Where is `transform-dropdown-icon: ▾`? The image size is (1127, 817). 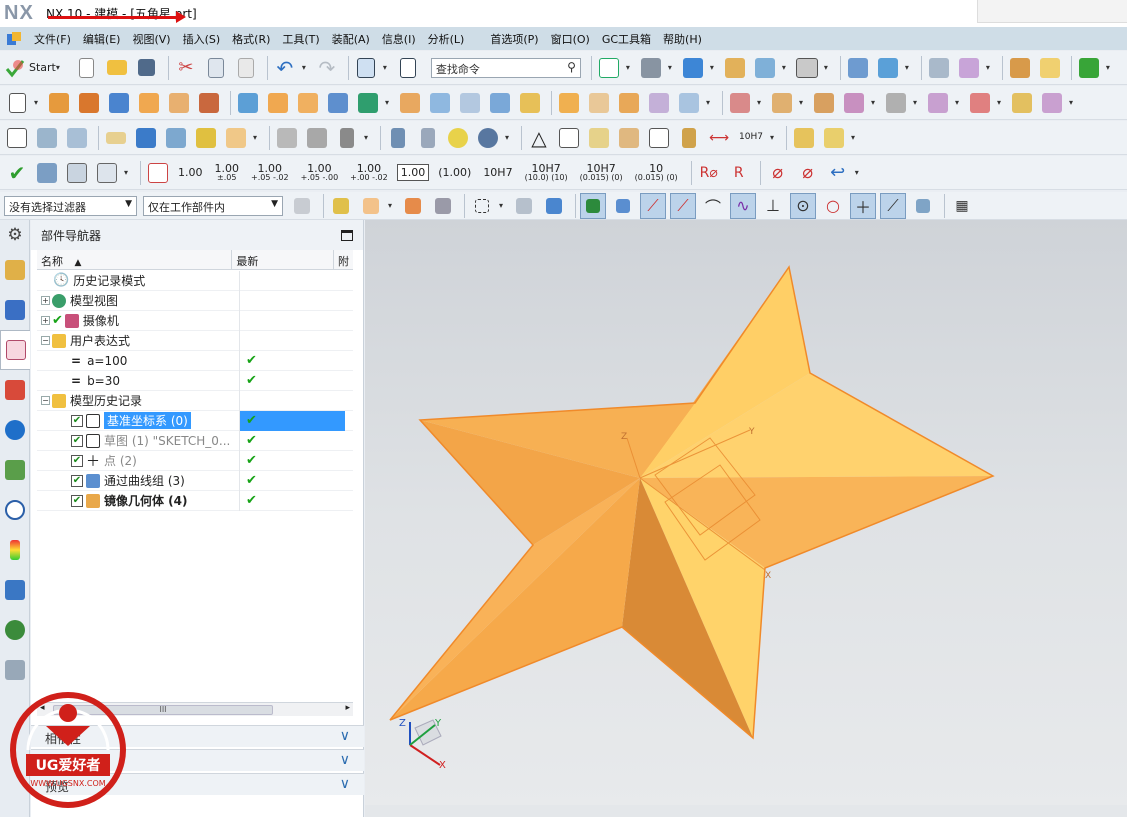 transform-dropdown-icon: ▾ is located at coordinates (909, 67).